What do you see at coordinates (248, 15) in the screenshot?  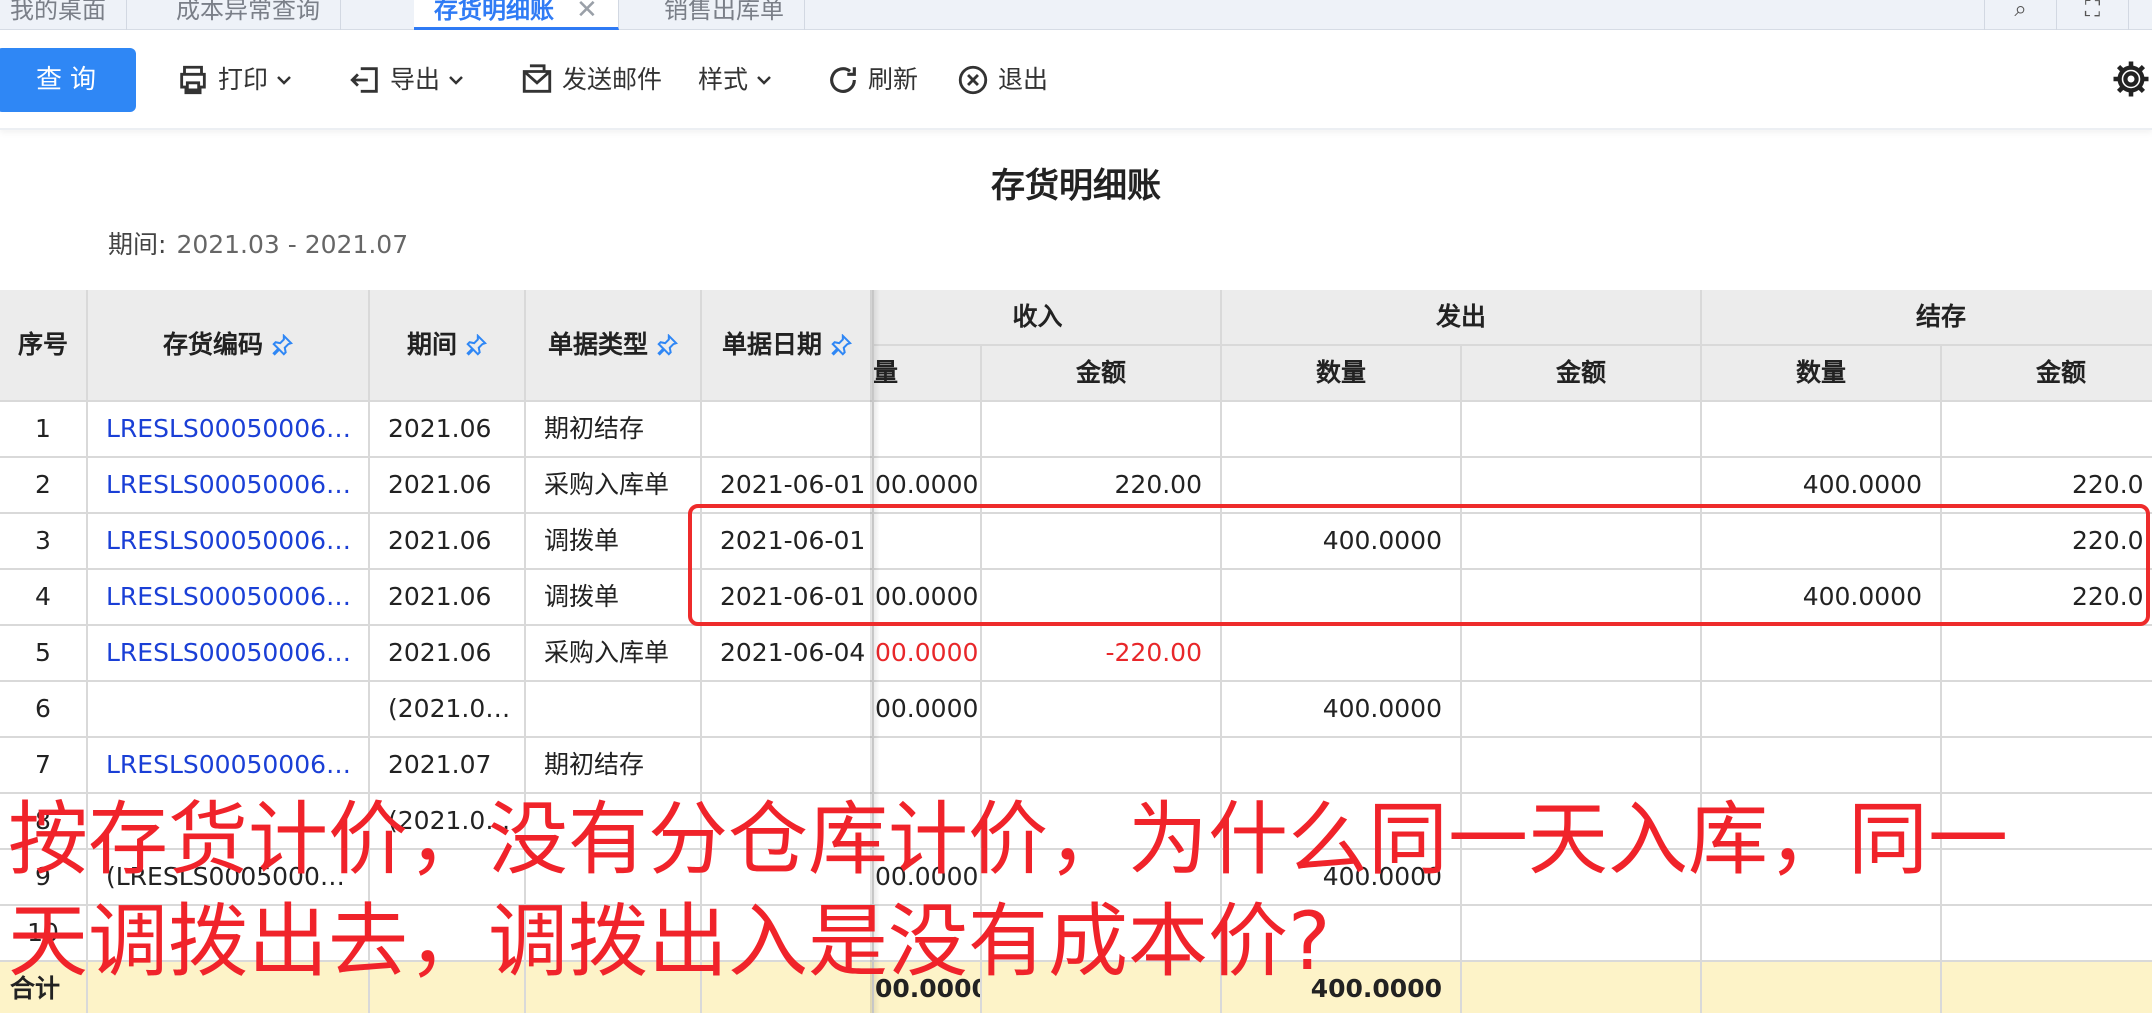 I see `tab-cost-exception-query: 成本异常查询` at bounding box center [248, 15].